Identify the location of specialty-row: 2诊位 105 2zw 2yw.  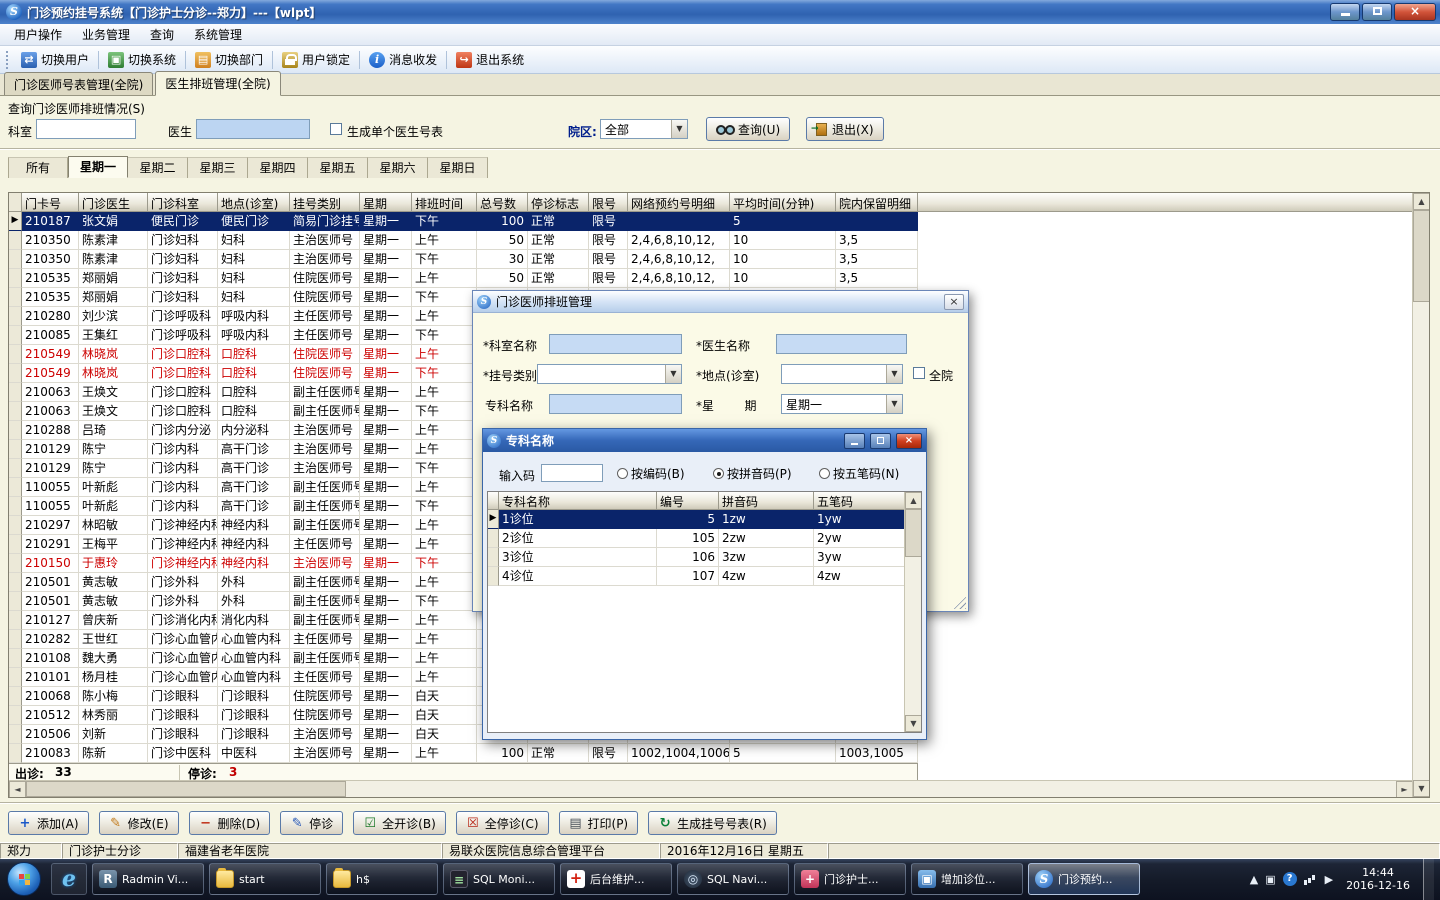
(704, 538).